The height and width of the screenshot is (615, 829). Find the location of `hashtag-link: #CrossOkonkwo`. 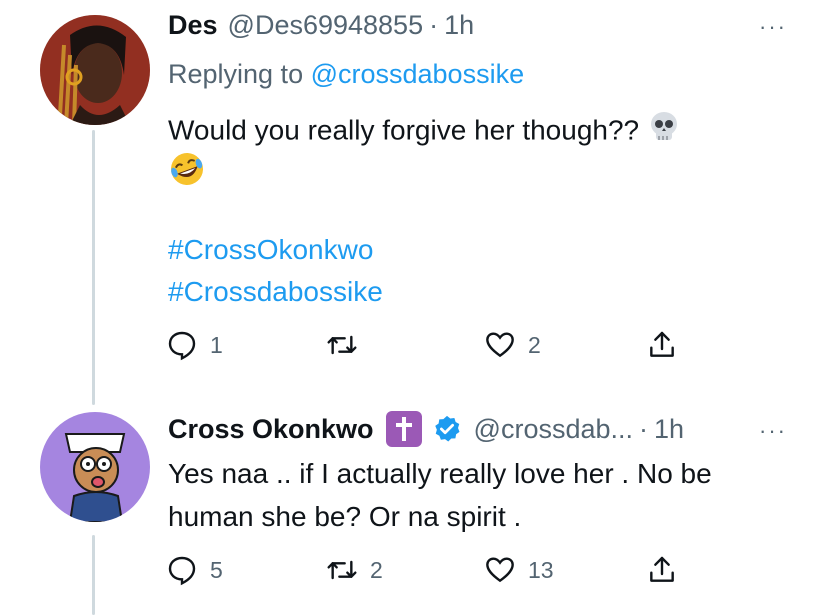

hashtag-link: #CrossOkonkwo is located at coordinates (270, 250).